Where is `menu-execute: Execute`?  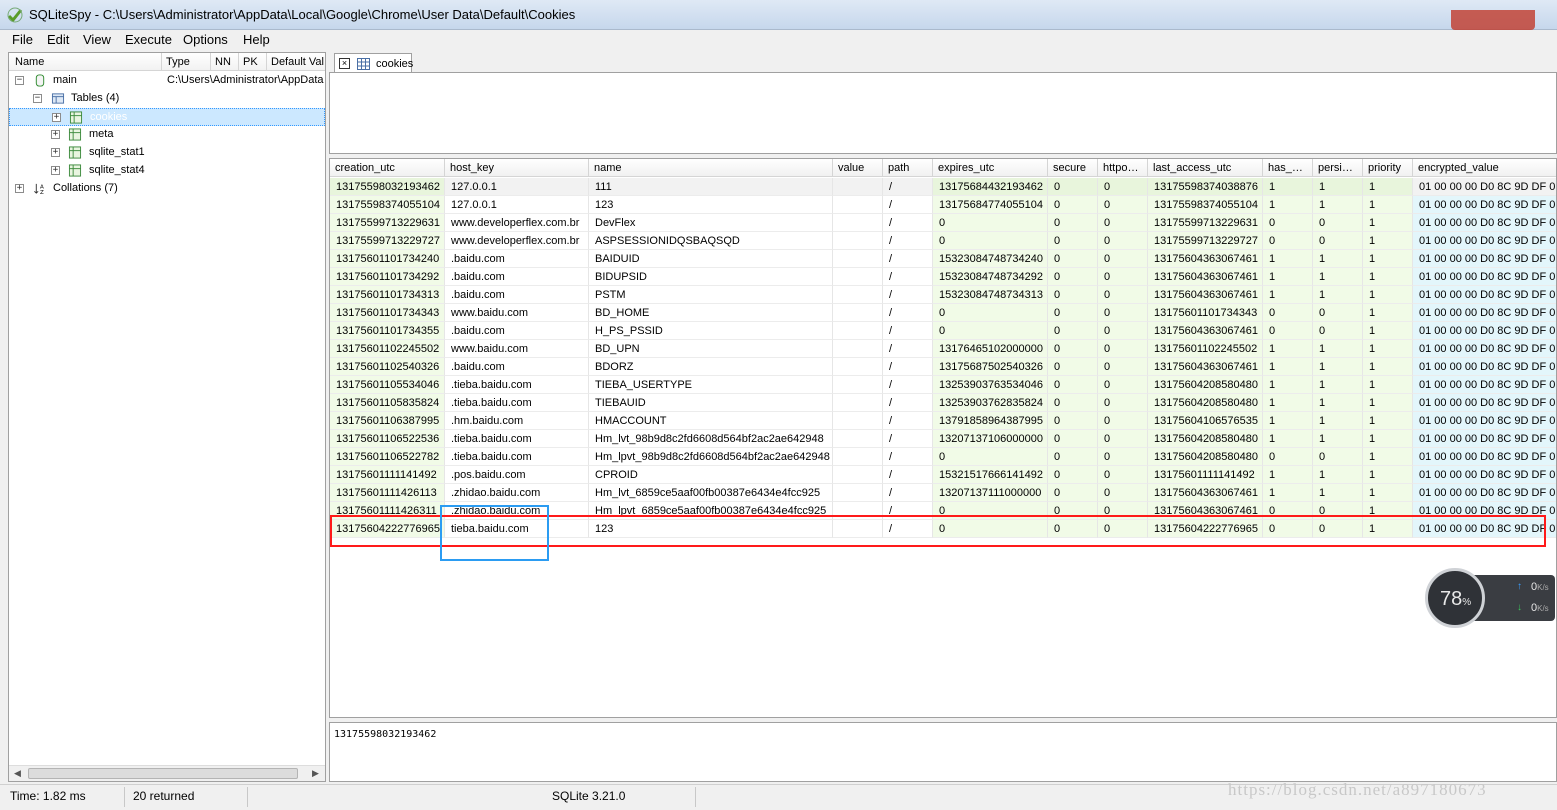
menu-execute: Execute is located at coordinates (148, 39).